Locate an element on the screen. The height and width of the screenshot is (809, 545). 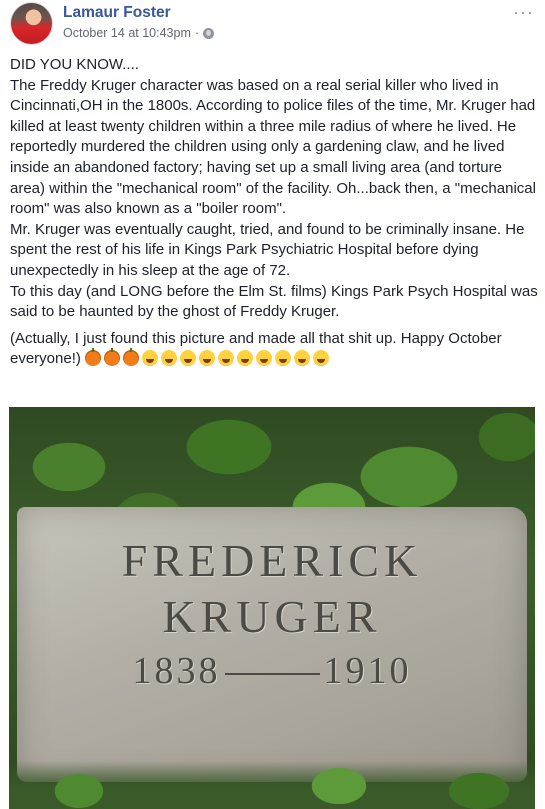
author-name: Lamaur Foster is located at coordinates (117, 13).